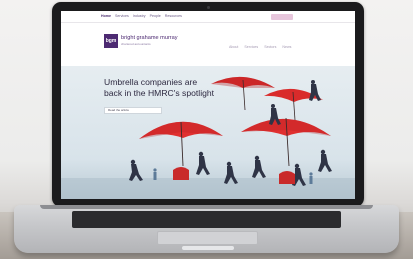  Describe the element at coordinates (159, 92) in the screenshot. I see `headline-line: back in the HMRC's spotlight` at that location.